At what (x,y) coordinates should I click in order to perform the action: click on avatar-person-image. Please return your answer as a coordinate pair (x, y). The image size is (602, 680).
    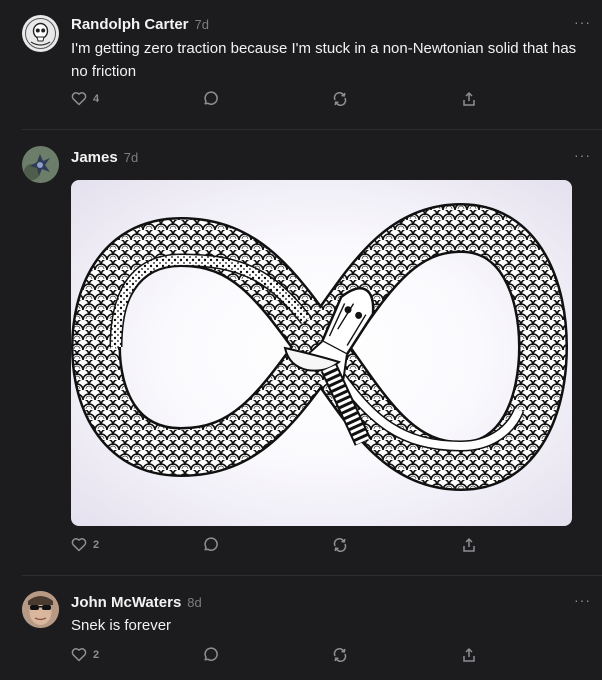
    Looking at the image, I should click on (40, 609).